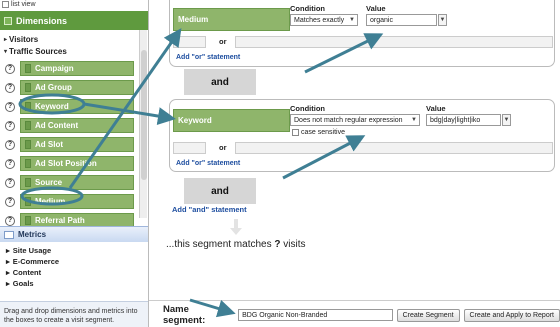 This screenshot has height=327, width=560. Describe the element at coordinates (49, 144) in the screenshot. I see `dimension-label: Ad Slot` at that location.